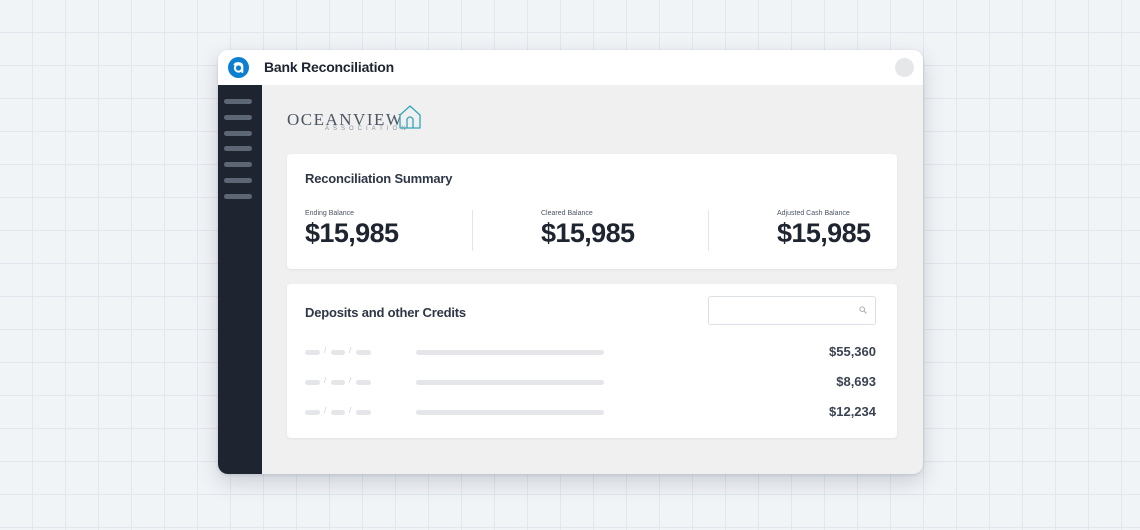  I want to click on deposit-row: / / $55,360, so click(590, 352).